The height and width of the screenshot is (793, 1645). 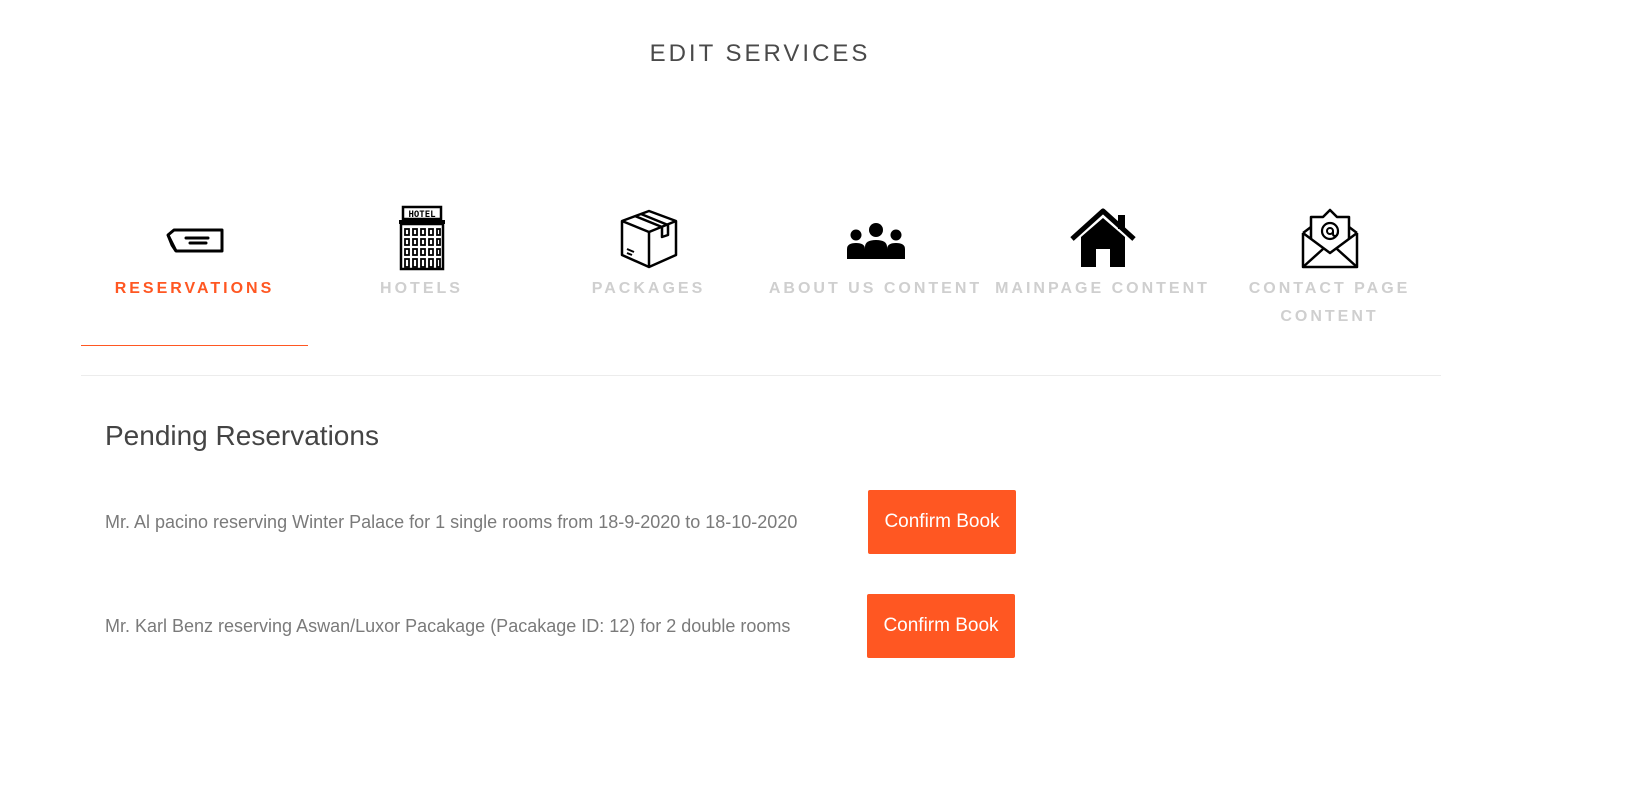 What do you see at coordinates (876, 238) in the screenshot?
I see `people-group-icon` at bounding box center [876, 238].